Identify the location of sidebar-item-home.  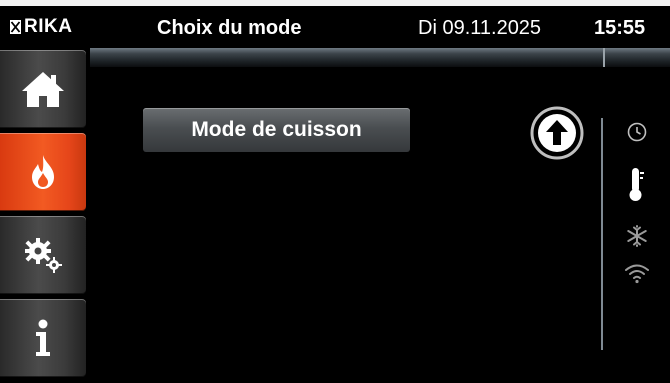
(43, 89).